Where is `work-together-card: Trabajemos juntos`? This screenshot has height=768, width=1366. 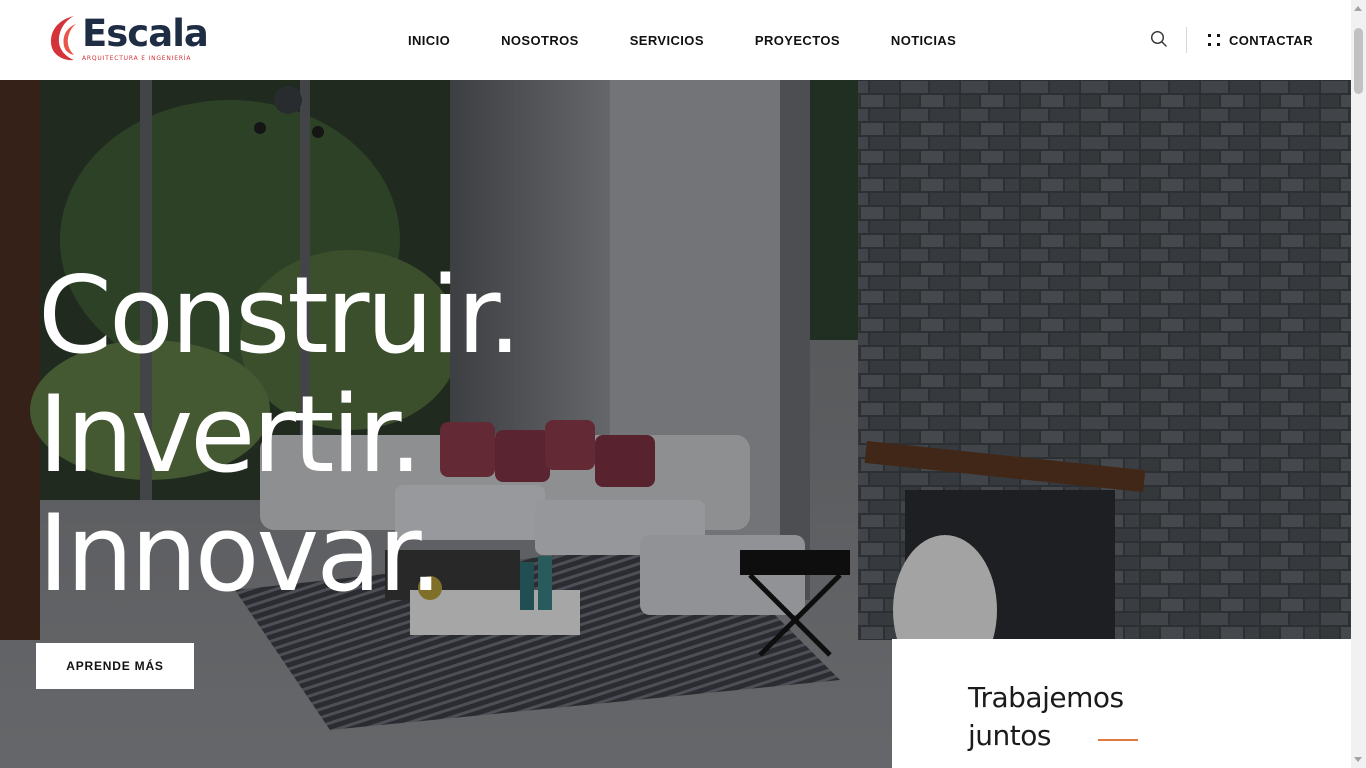 work-together-card: Trabajemos juntos is located at coordinates (1121, 703).